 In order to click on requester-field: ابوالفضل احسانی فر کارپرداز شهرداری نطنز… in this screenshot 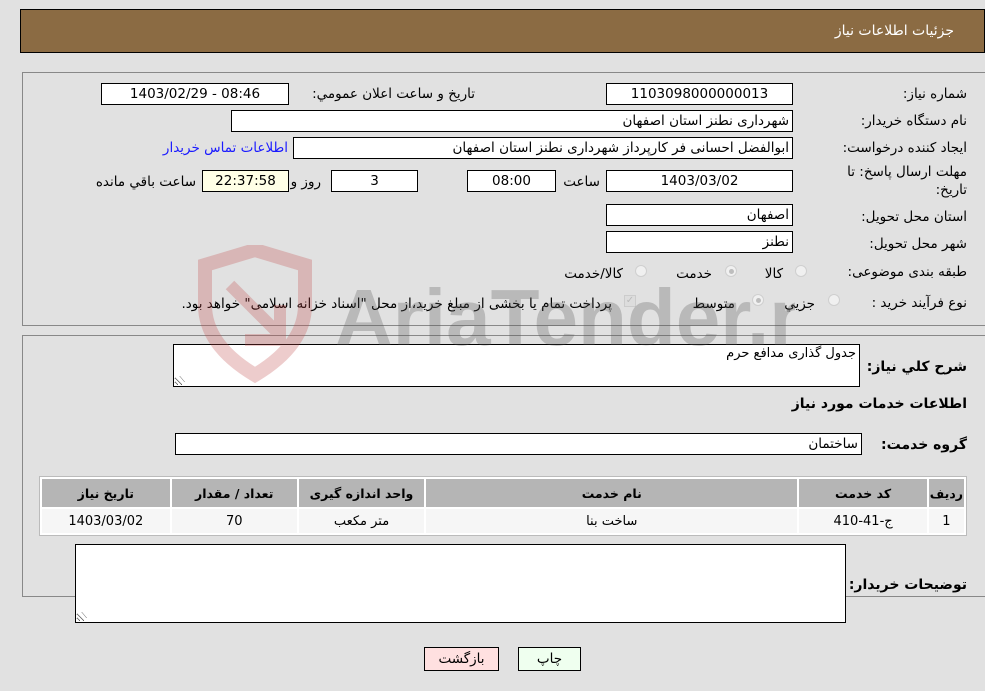, I will do `click(543, 148)`.